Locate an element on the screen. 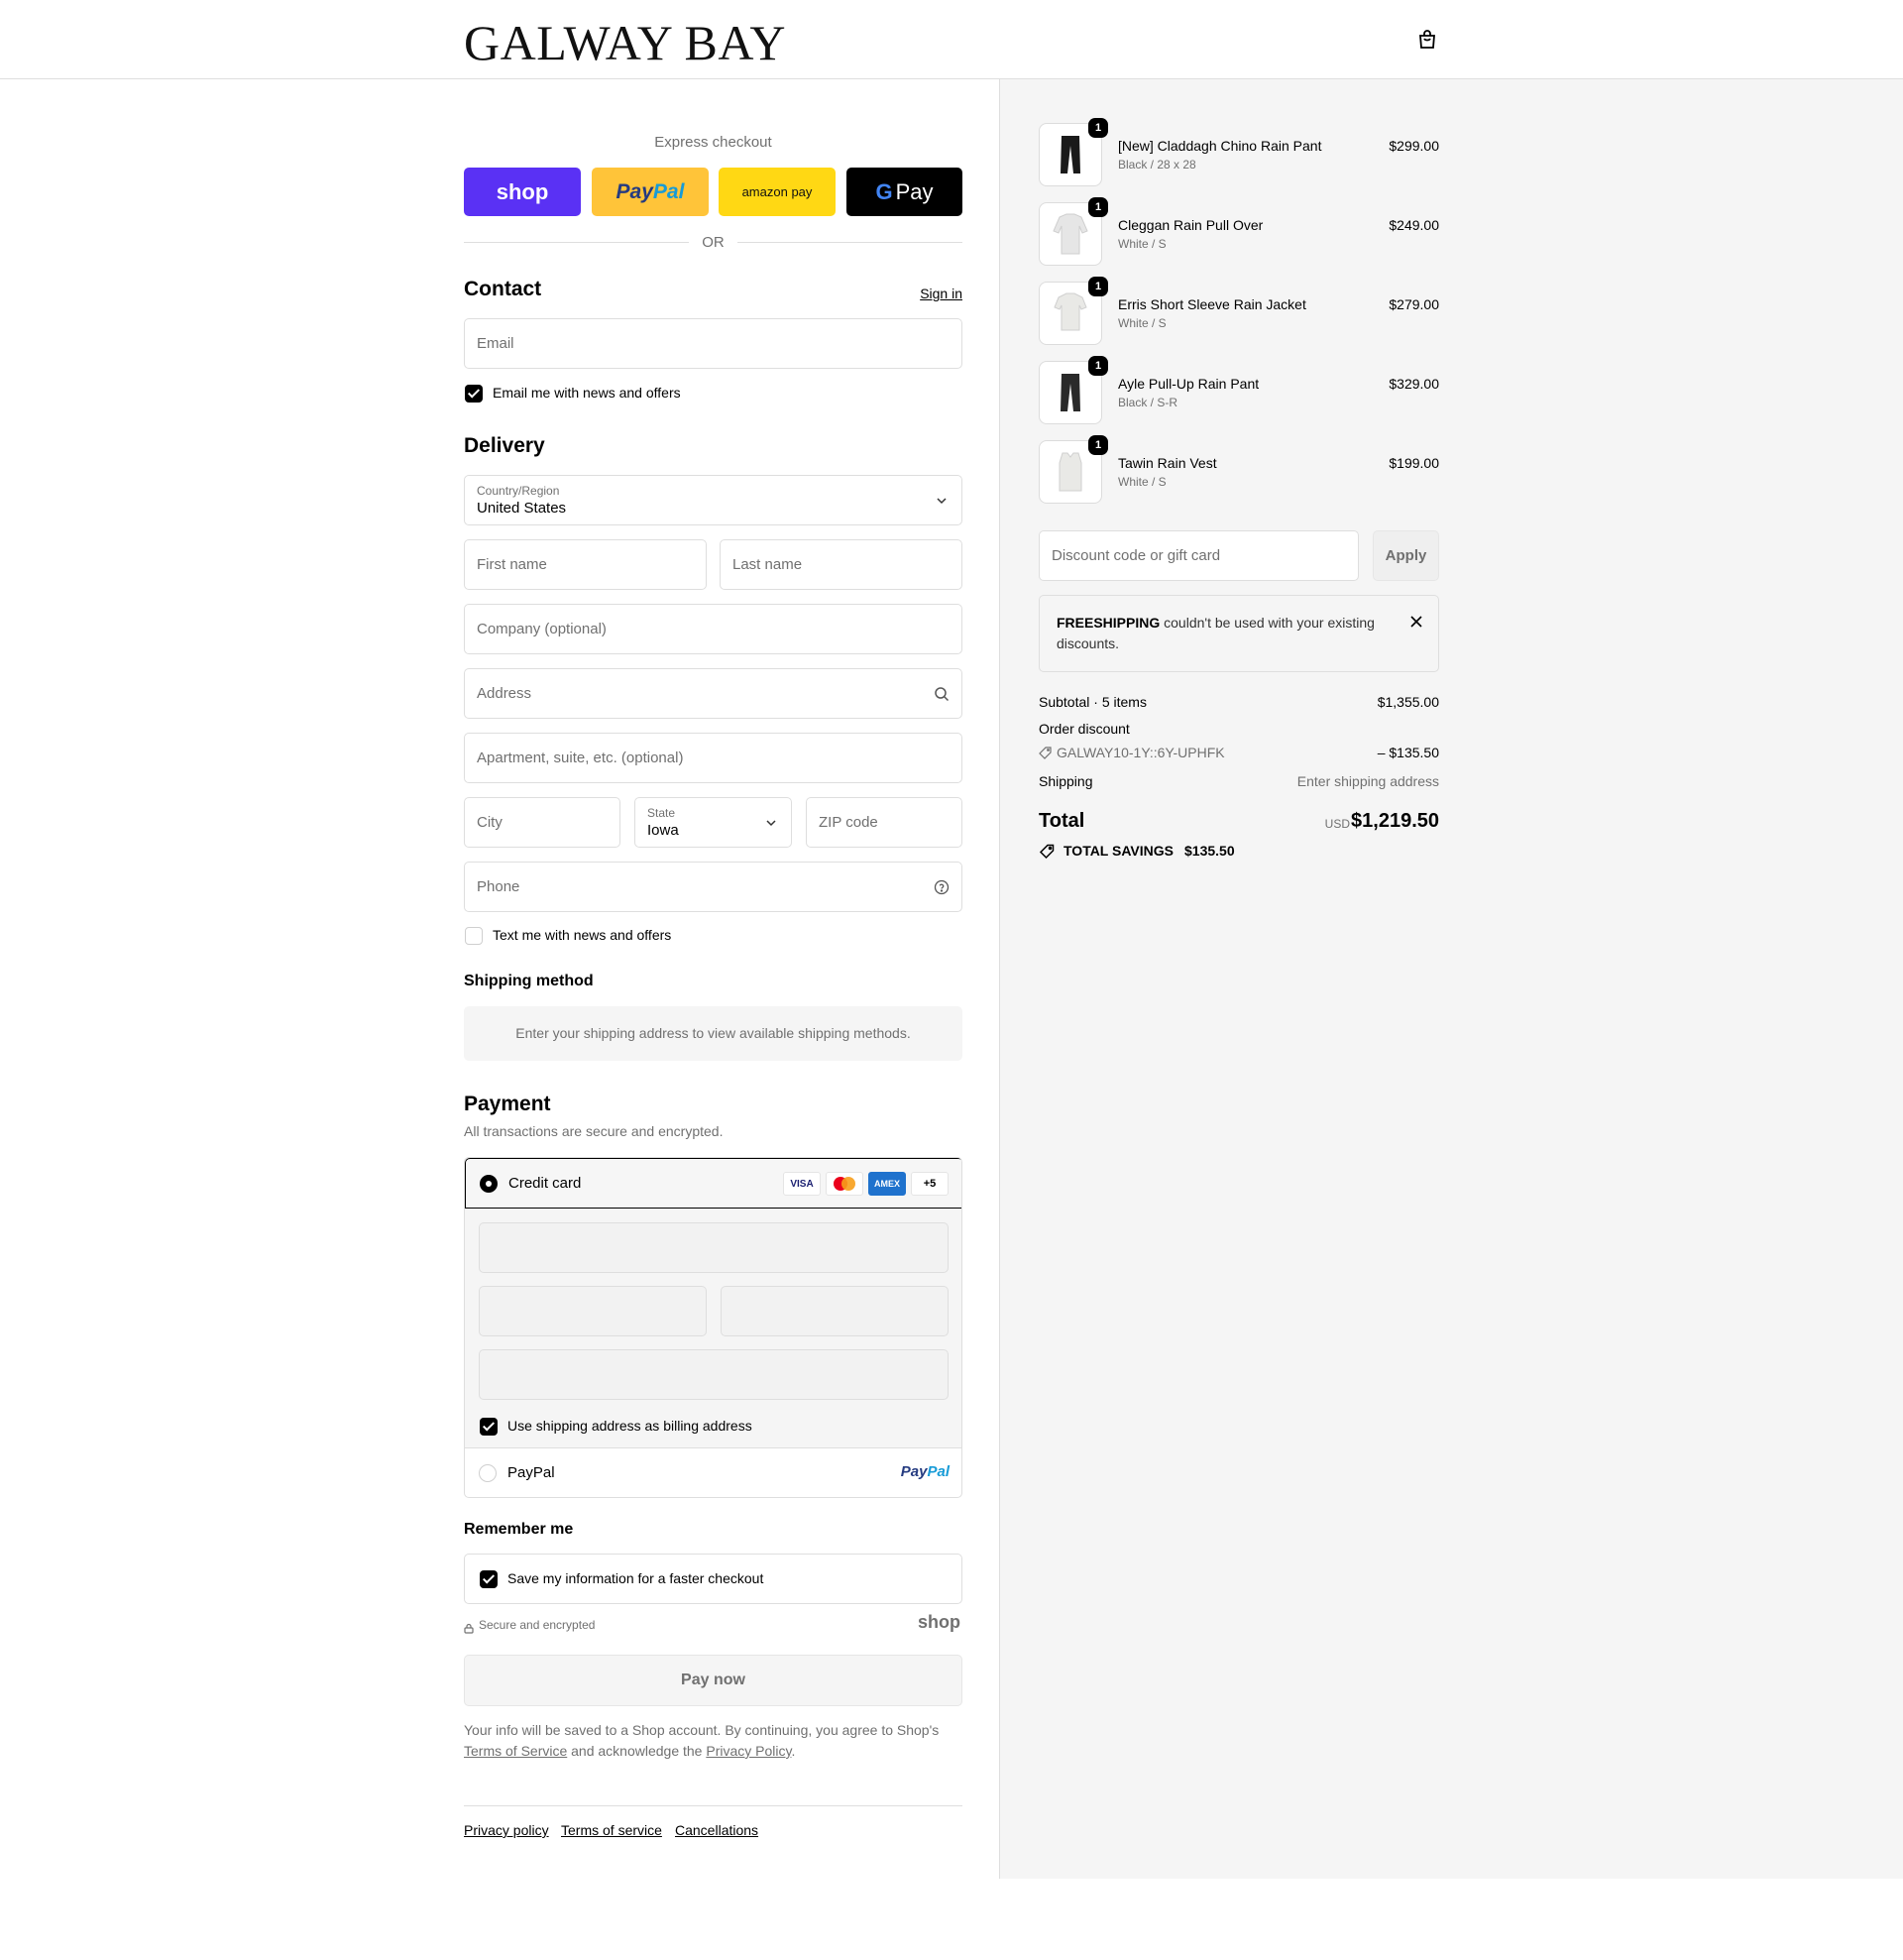 The width and height of the screenshot is (1903, 1960). footer-cancellations-link: Cancellations is located at coordinates (716, 1830).